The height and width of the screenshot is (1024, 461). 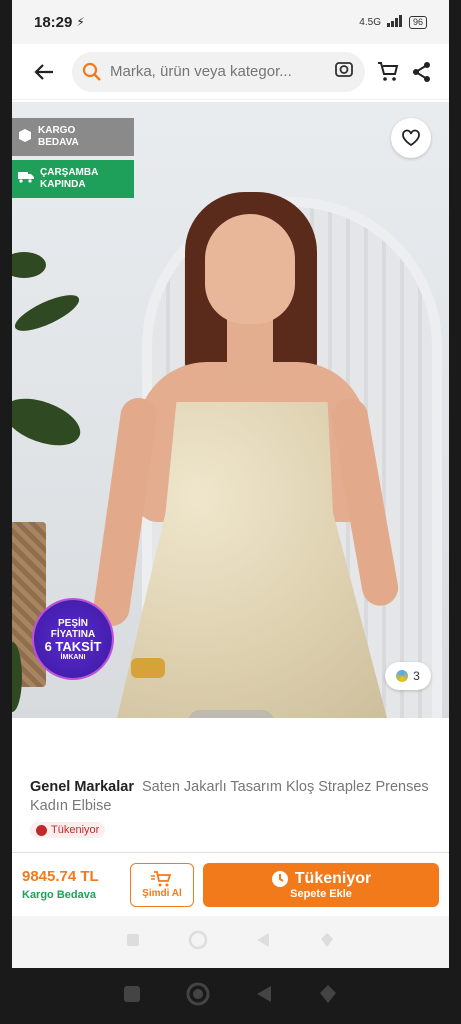 I want to click on network-label: 4.5G, so click(x=370, y=22).